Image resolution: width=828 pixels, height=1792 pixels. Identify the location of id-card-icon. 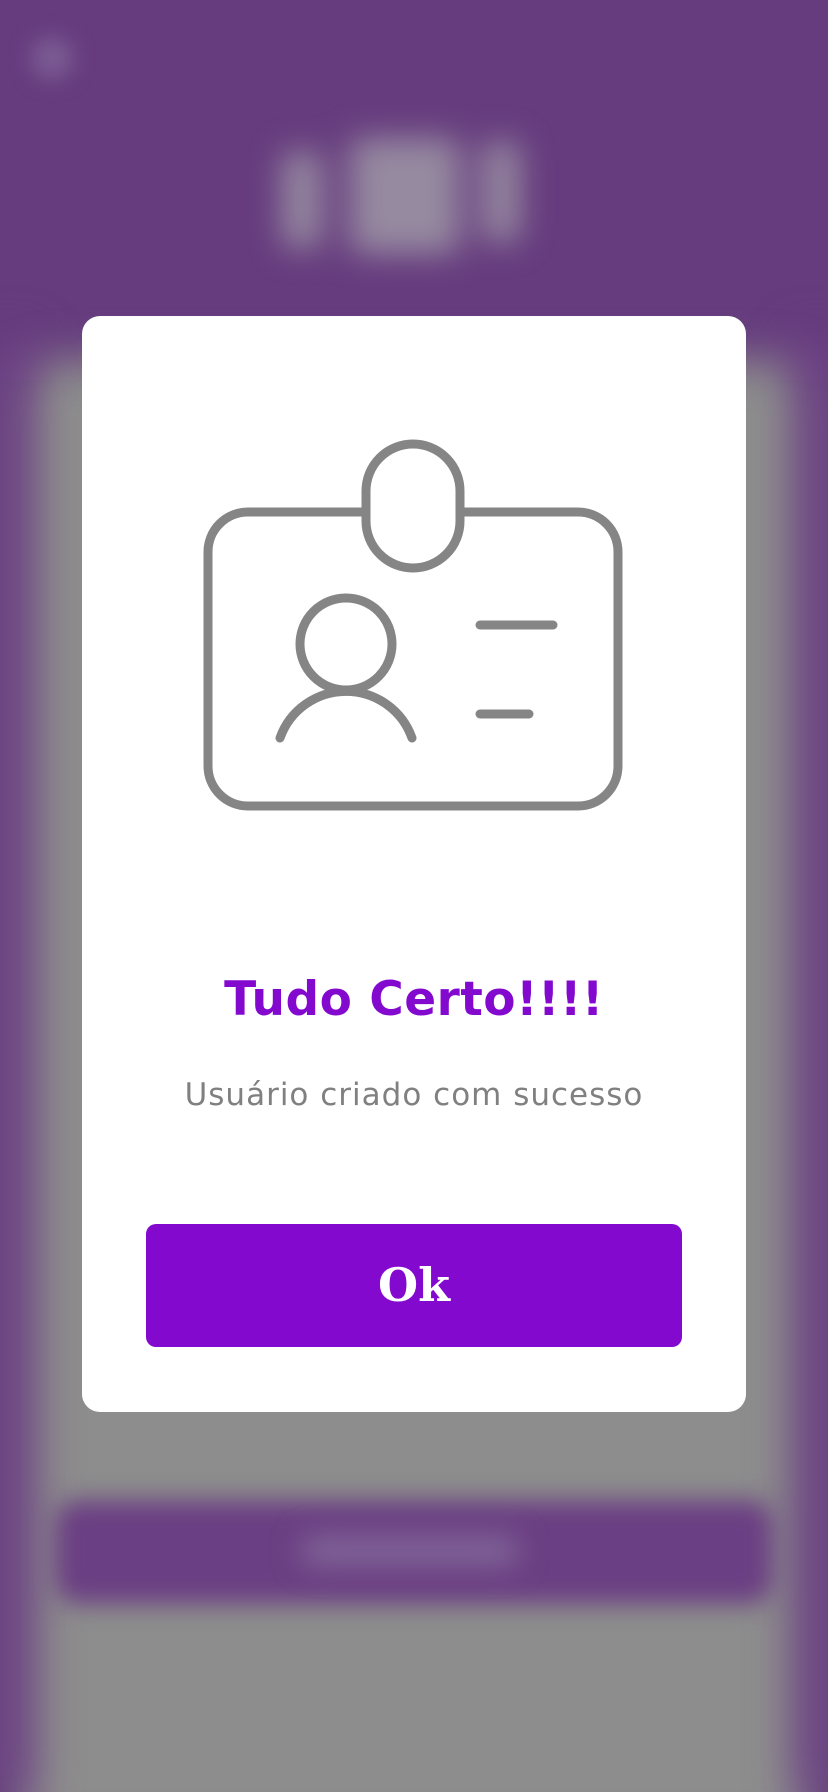
(413, 626).